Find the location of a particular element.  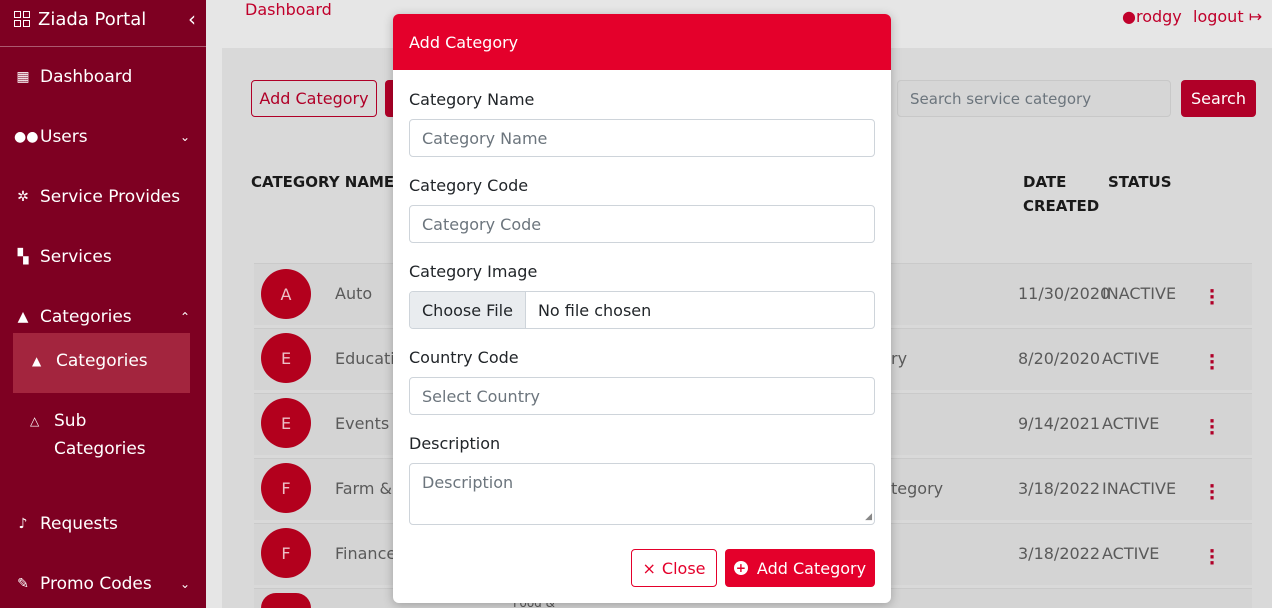

add-category-submit-button: + Add Category is located at coordinates (800, 568).